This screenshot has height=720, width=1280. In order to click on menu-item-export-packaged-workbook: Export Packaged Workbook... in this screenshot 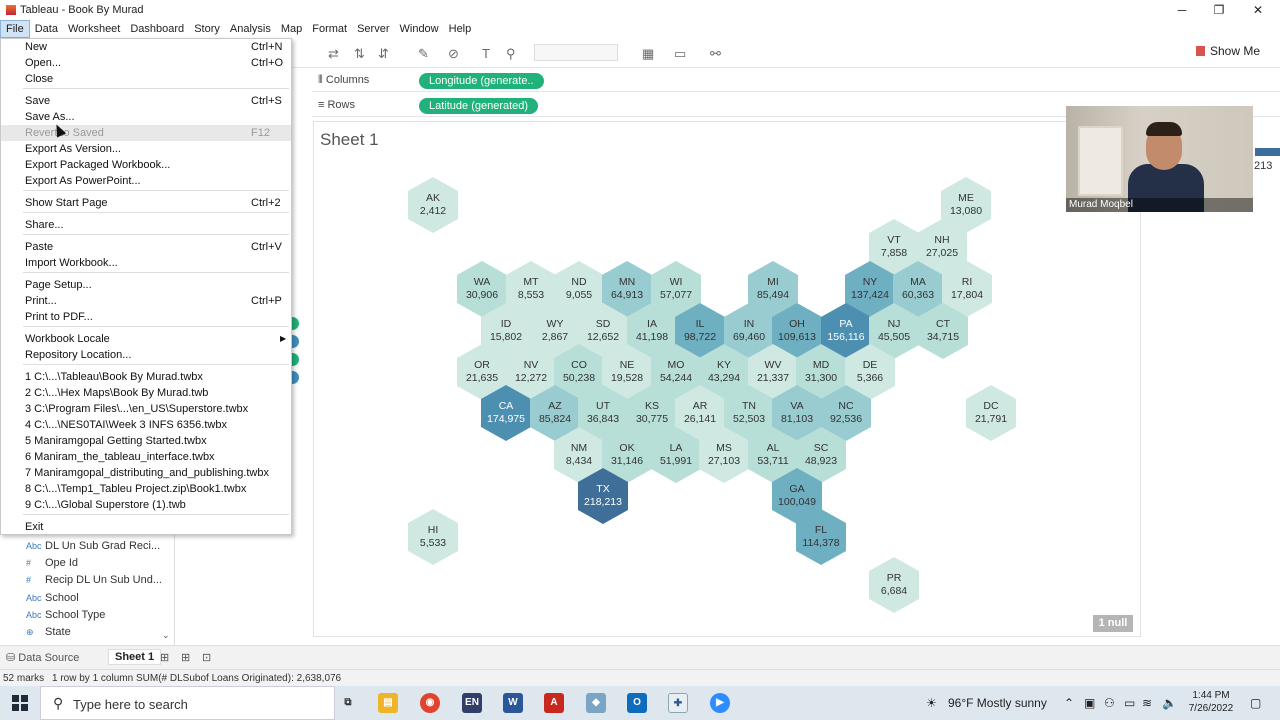, I will do `click(146, 165)`.